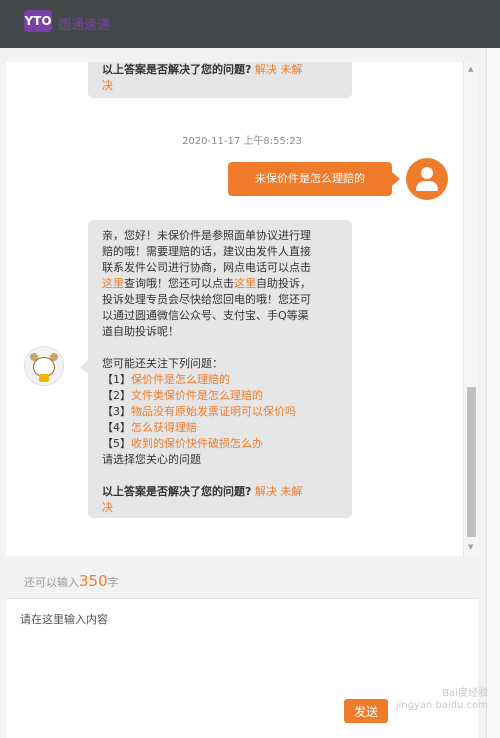 The image size is (500, 738). What do you see at coordinates (113, 283) in the screenshot?
I see `lookup-phone-link: 这里` at bounding box center [113, 283].